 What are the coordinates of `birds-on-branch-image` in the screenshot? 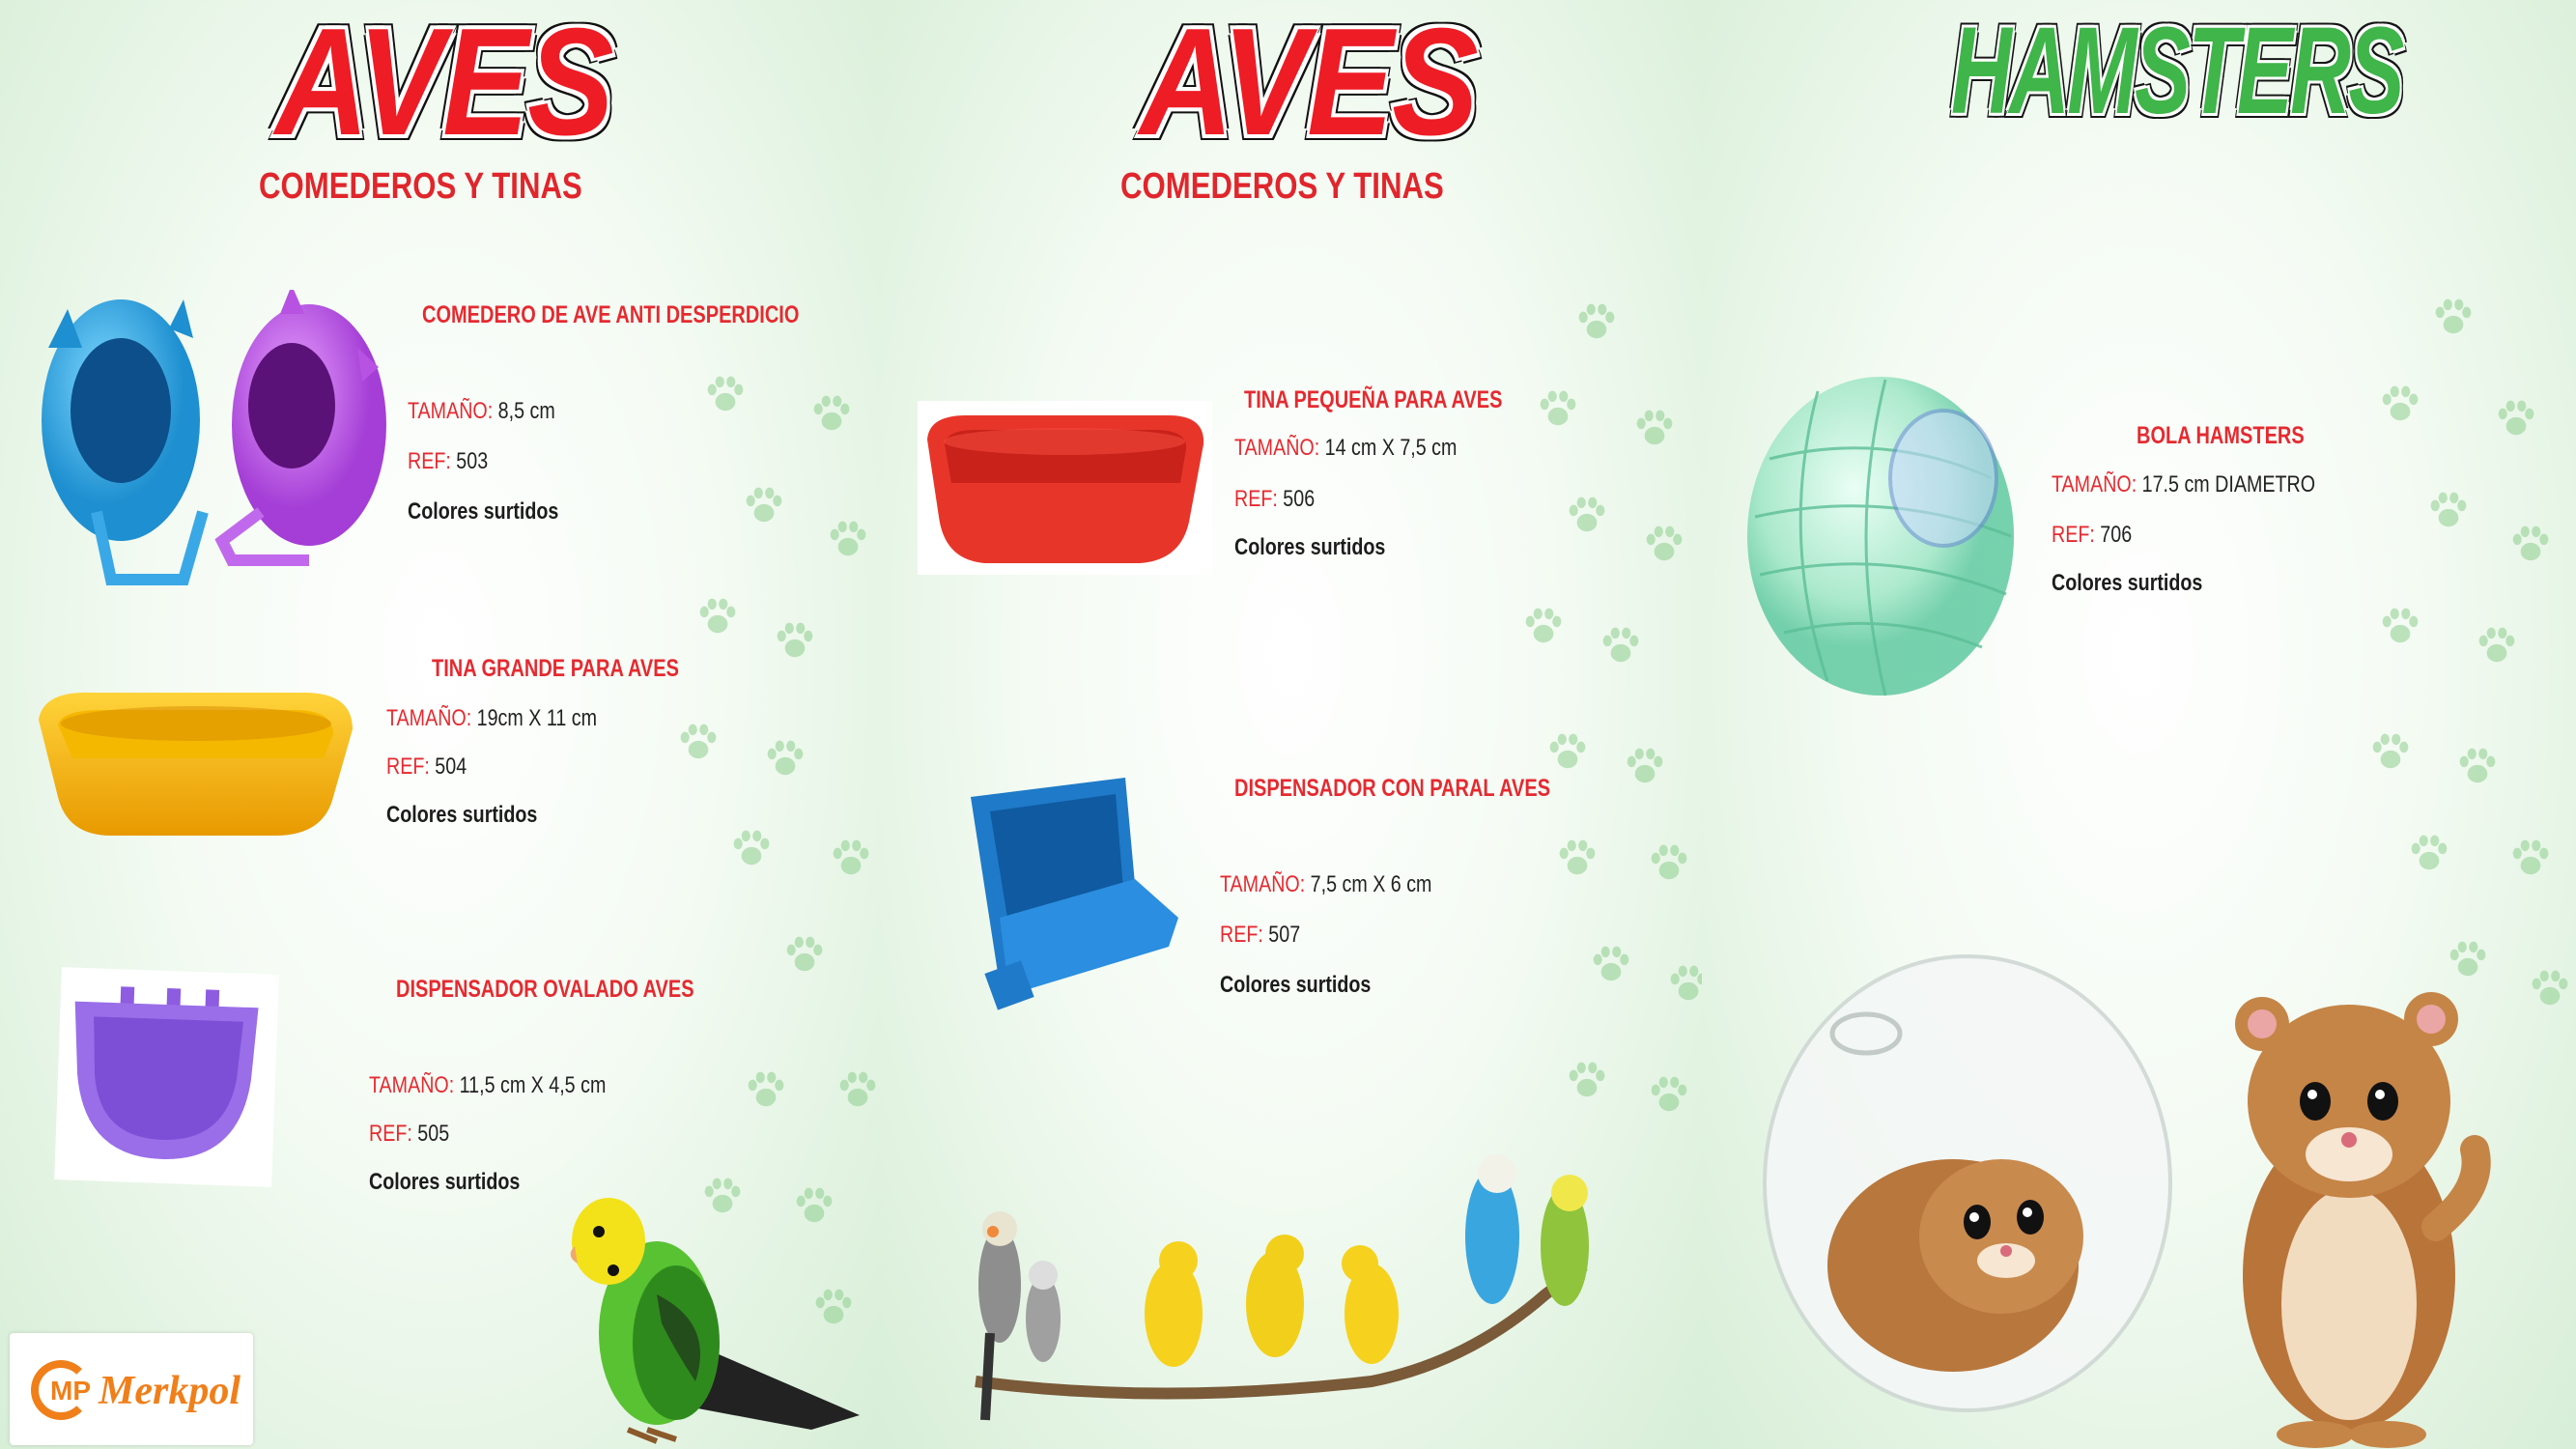 It's located at (1282, 1287).